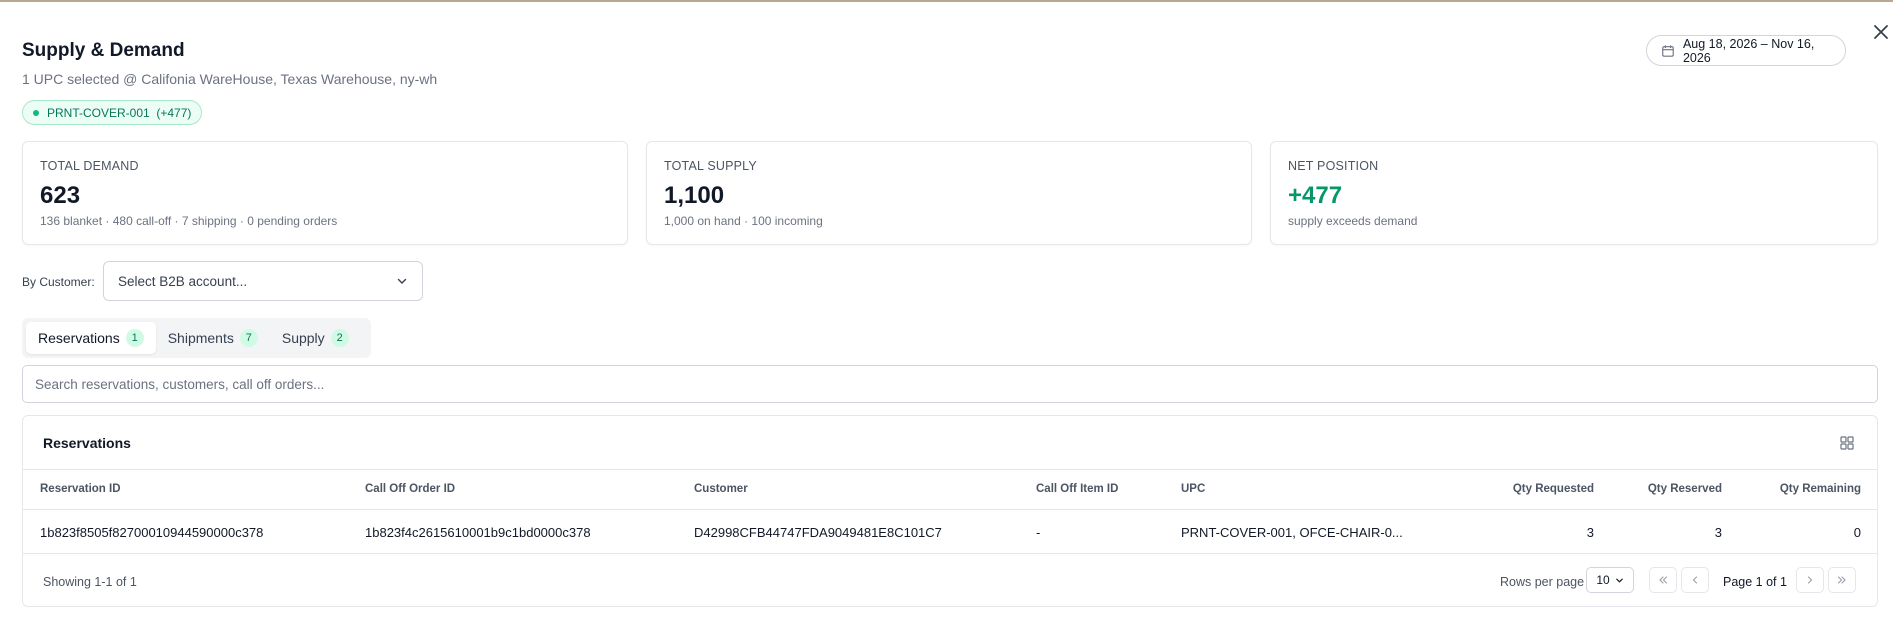 This screenshot has width=1893, height=633. What do you see at coordinates (1315, 195) in the screenshot?
I see `card-value: +477` at bounding box center [1315, 195].